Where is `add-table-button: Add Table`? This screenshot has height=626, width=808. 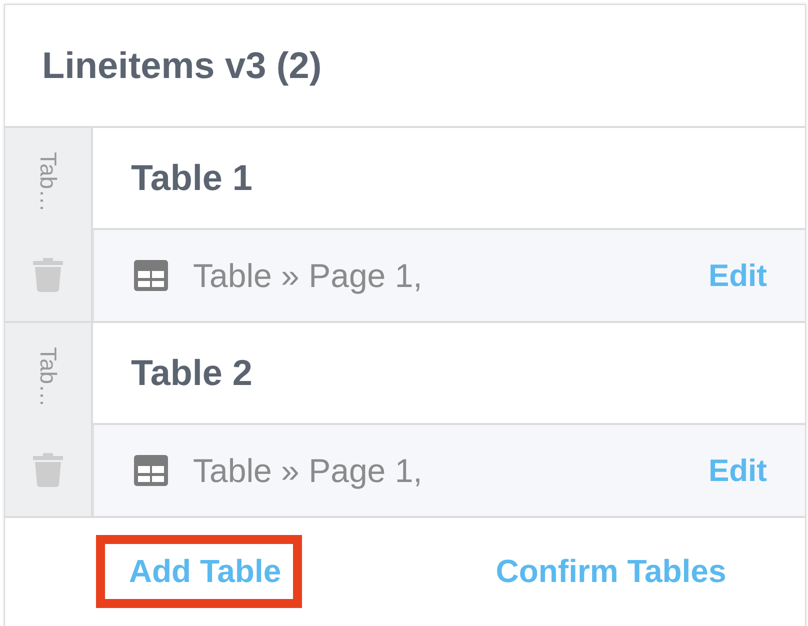
add-table-button: Add Table is located at coordinates (199, 571).